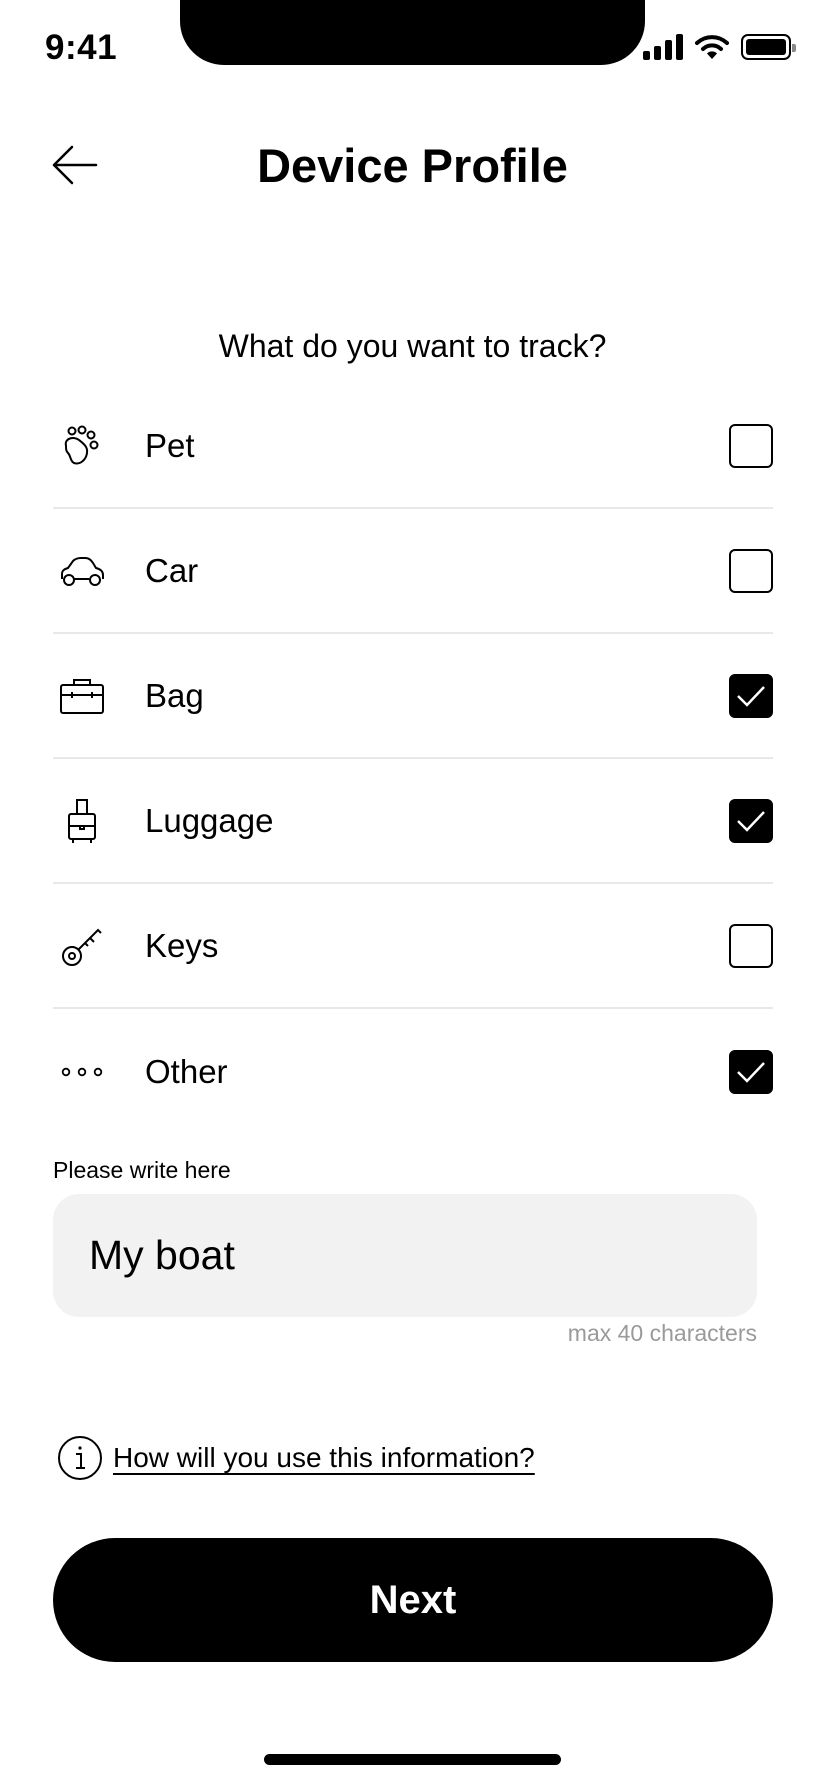 Image resolution: width=825 pixels, height=1785 pixels. Describe the element at coordinates (413, 446) in the screenshot. I see `option-pet: Pet` at that location.